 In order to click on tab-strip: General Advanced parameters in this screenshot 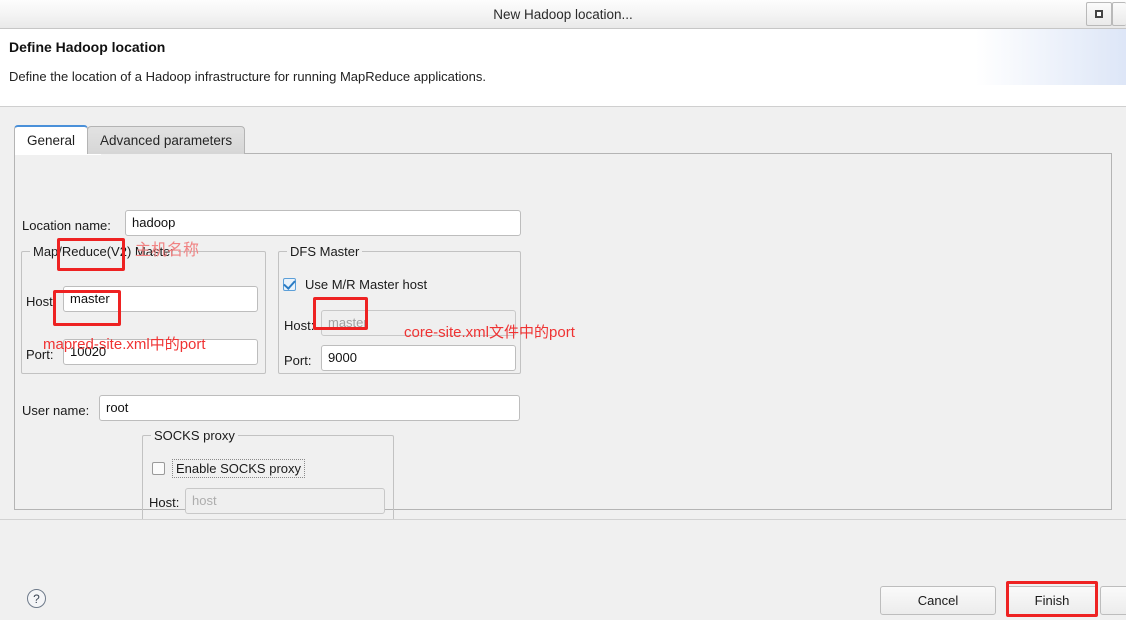, I will do `click(130, 139)`.